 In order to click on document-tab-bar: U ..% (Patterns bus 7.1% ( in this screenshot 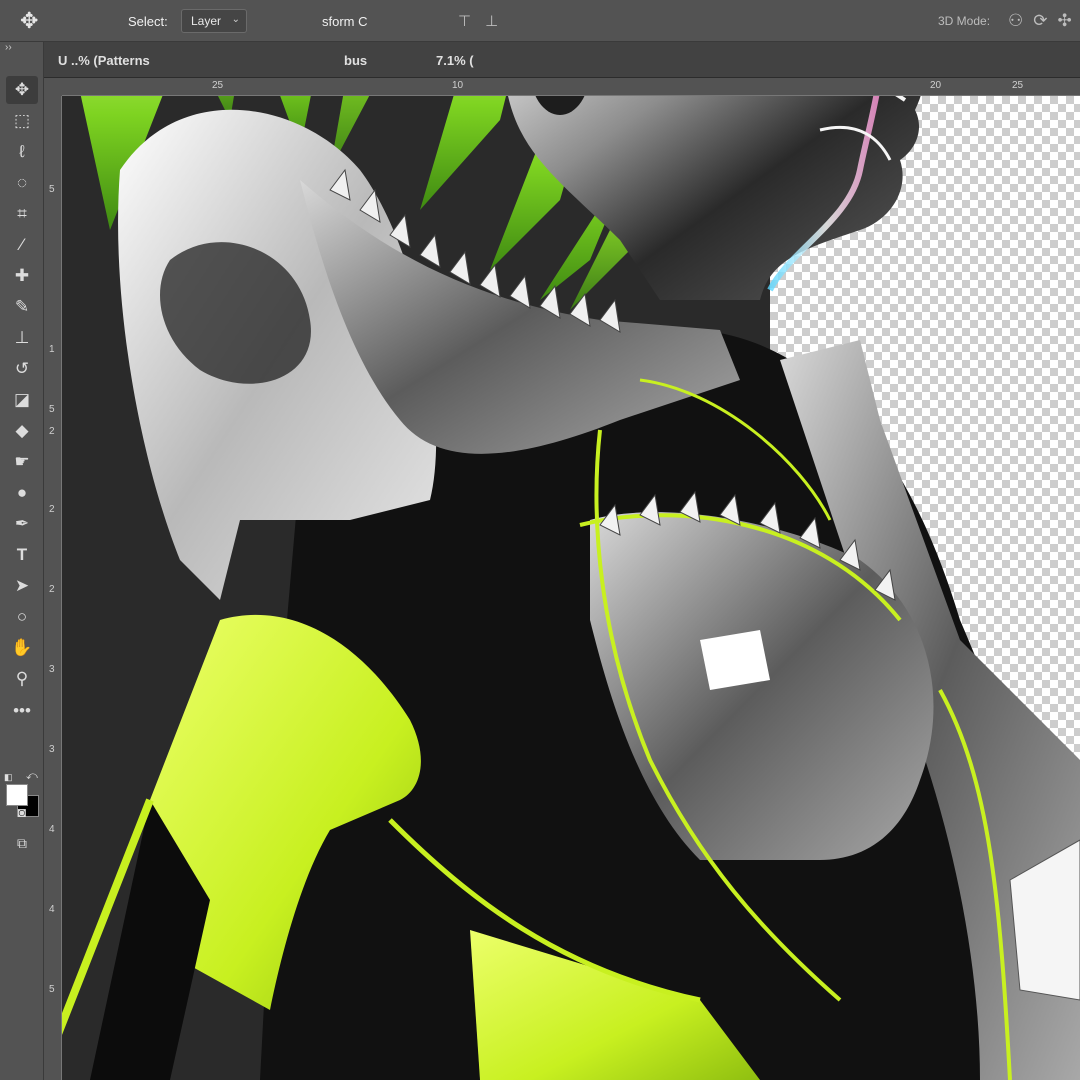, I will do `click(562, 60)`.